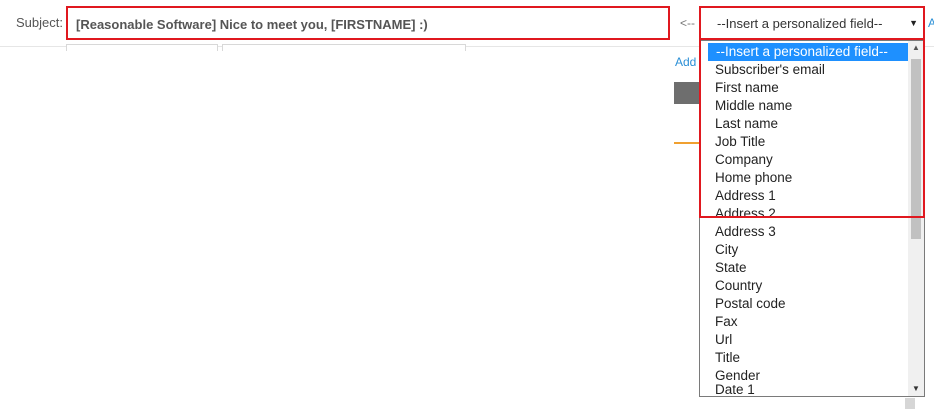 This screenshot has height=409, width=934. What do you see at coordinates (727, 358) in the screenshot?
I see `option-title: Title` at bounding box center [727, 358].